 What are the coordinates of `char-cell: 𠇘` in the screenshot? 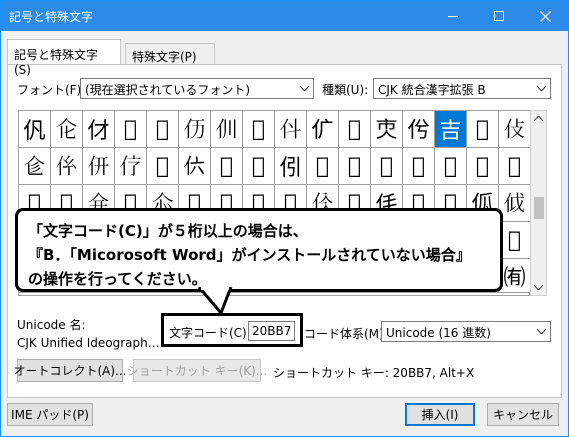 It's located at (515, 203).